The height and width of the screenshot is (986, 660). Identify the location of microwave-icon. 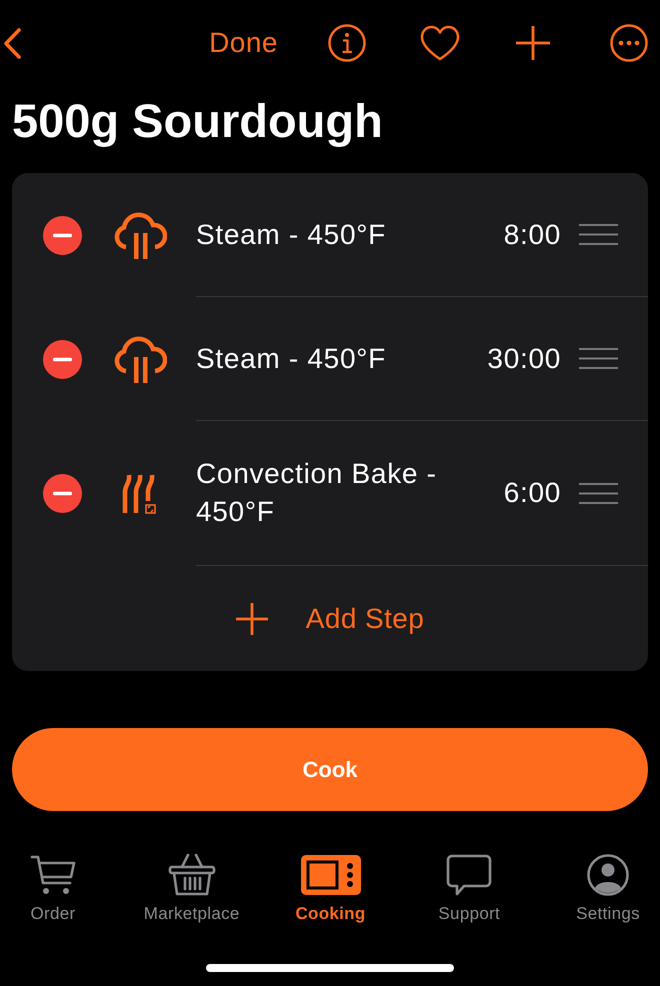
(330, 875).